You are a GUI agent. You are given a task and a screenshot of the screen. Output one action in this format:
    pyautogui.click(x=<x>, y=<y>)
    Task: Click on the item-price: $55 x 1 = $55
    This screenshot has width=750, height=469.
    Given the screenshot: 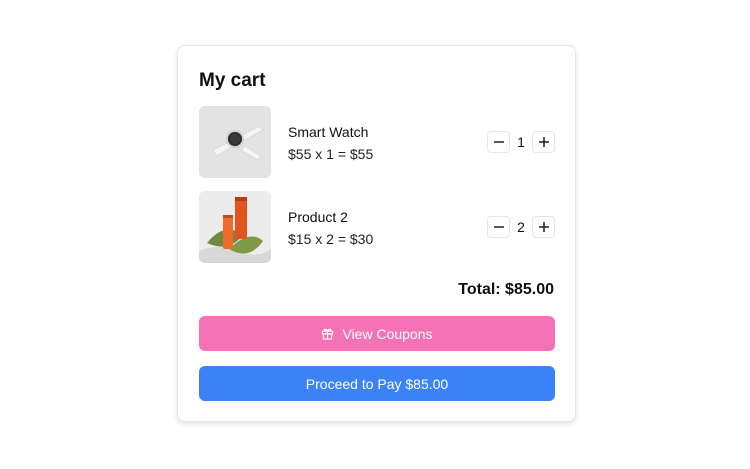 What is the action you would take?
    pyautogui.click(x=331, y=154)
    